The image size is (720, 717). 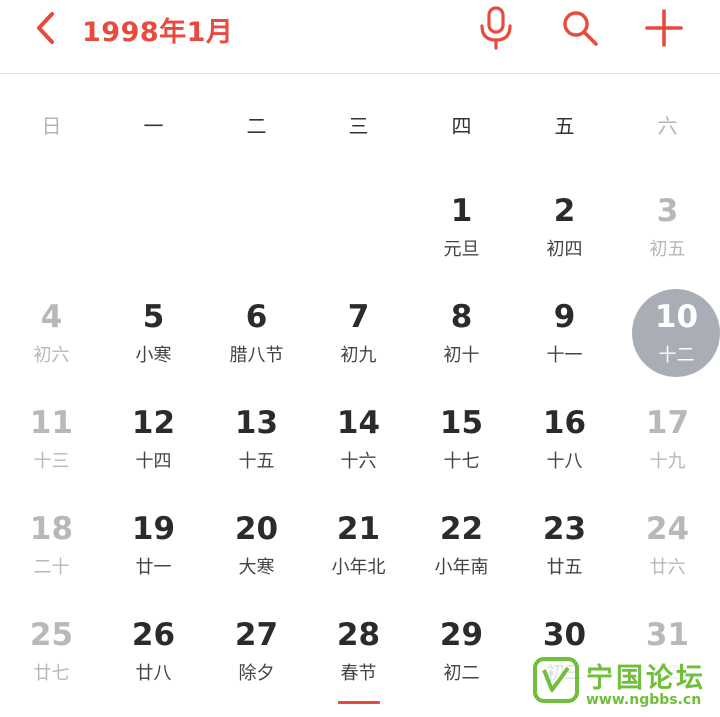 What do you see at coordinates (153, 317) in the screenshot?
I see `day-number: 5` at bounding box center [153, 317].